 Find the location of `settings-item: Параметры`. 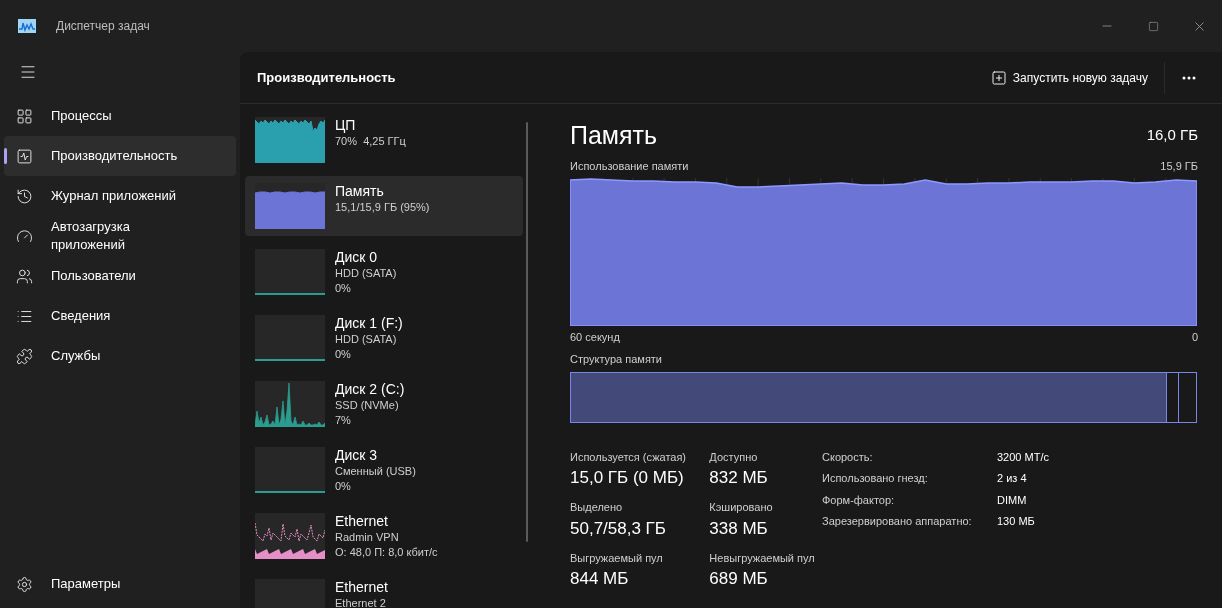

settings-item: Параметры is located at coordinates (120, 584).